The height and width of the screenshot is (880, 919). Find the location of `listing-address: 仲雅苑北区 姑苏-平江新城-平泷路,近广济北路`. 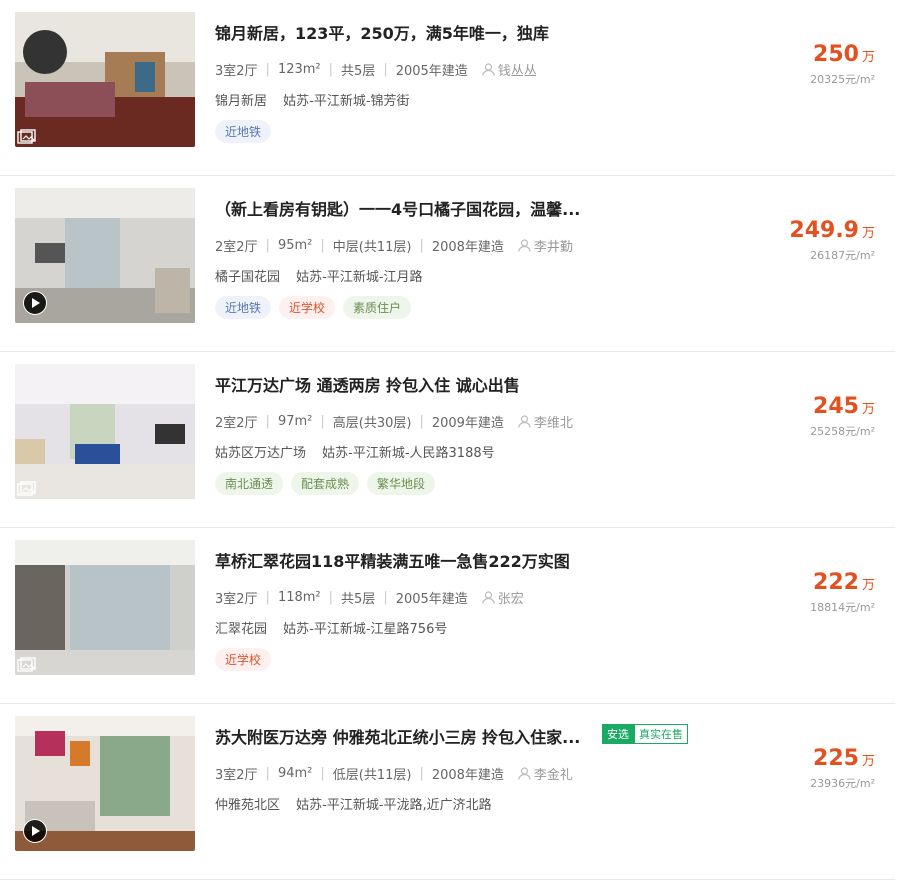

listing-address: 仲雅苑北区 姑苏-平江新城-平泷路,近广济北路 is located at coordinates (359, 803).